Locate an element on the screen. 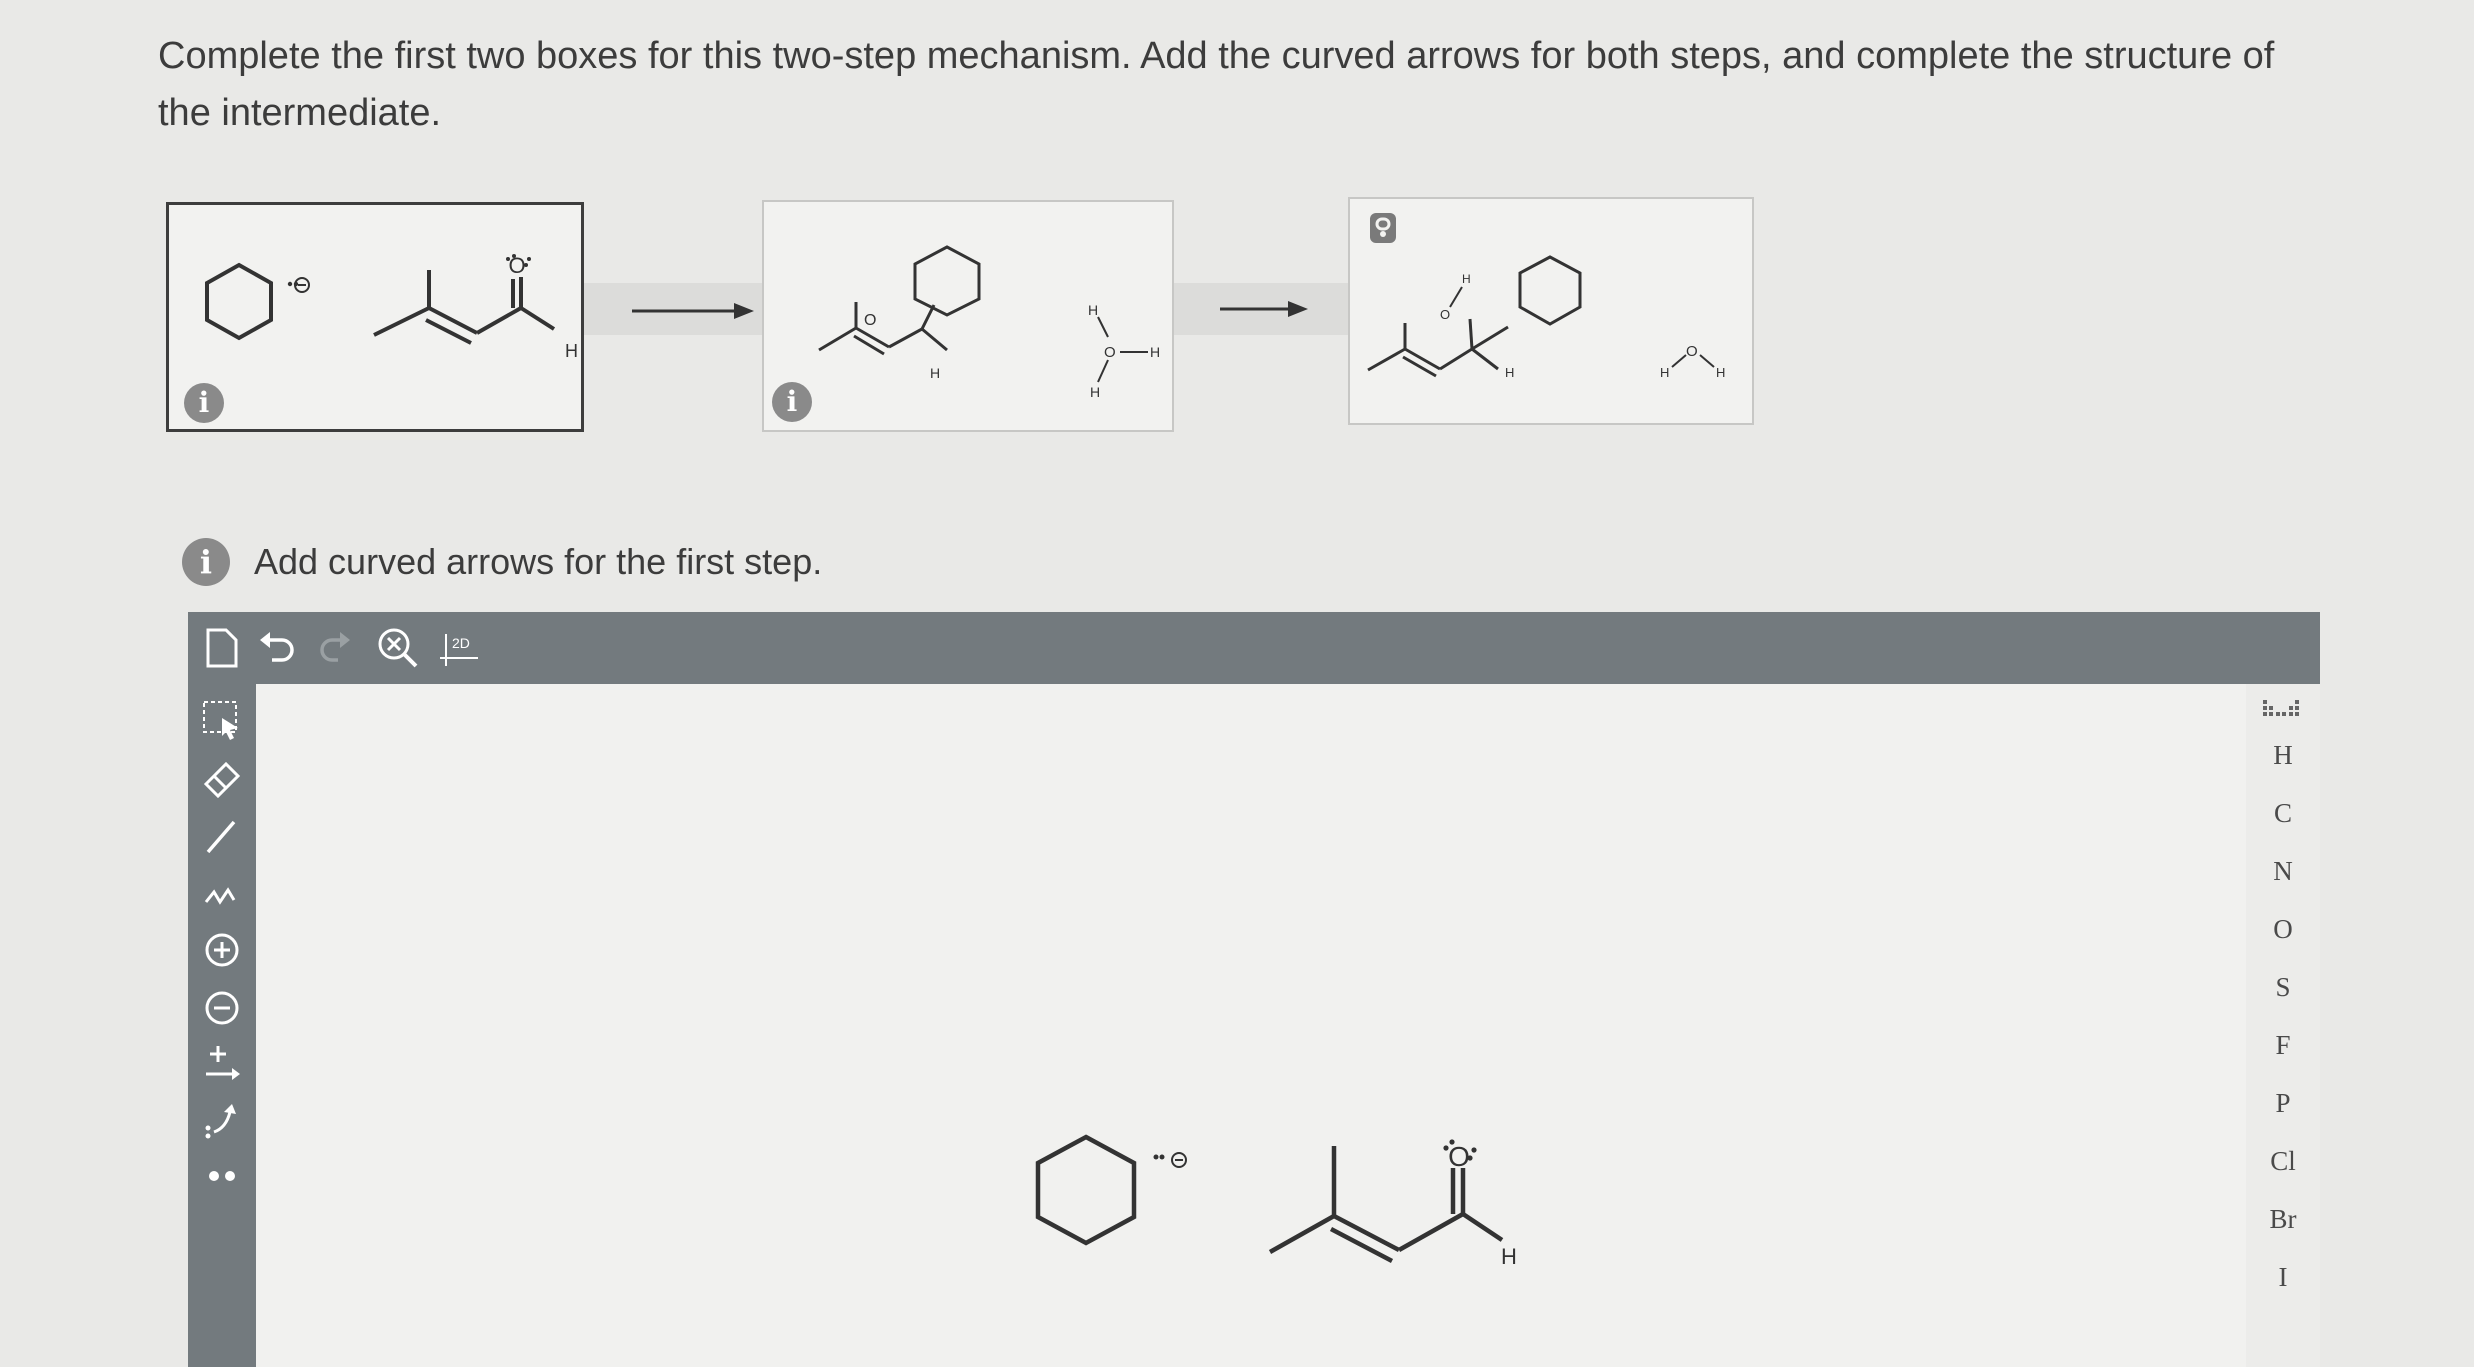 The width and height of the screenshot is (2474, 1367). curved-arrow-icon is located at coordinates (222, 1120).